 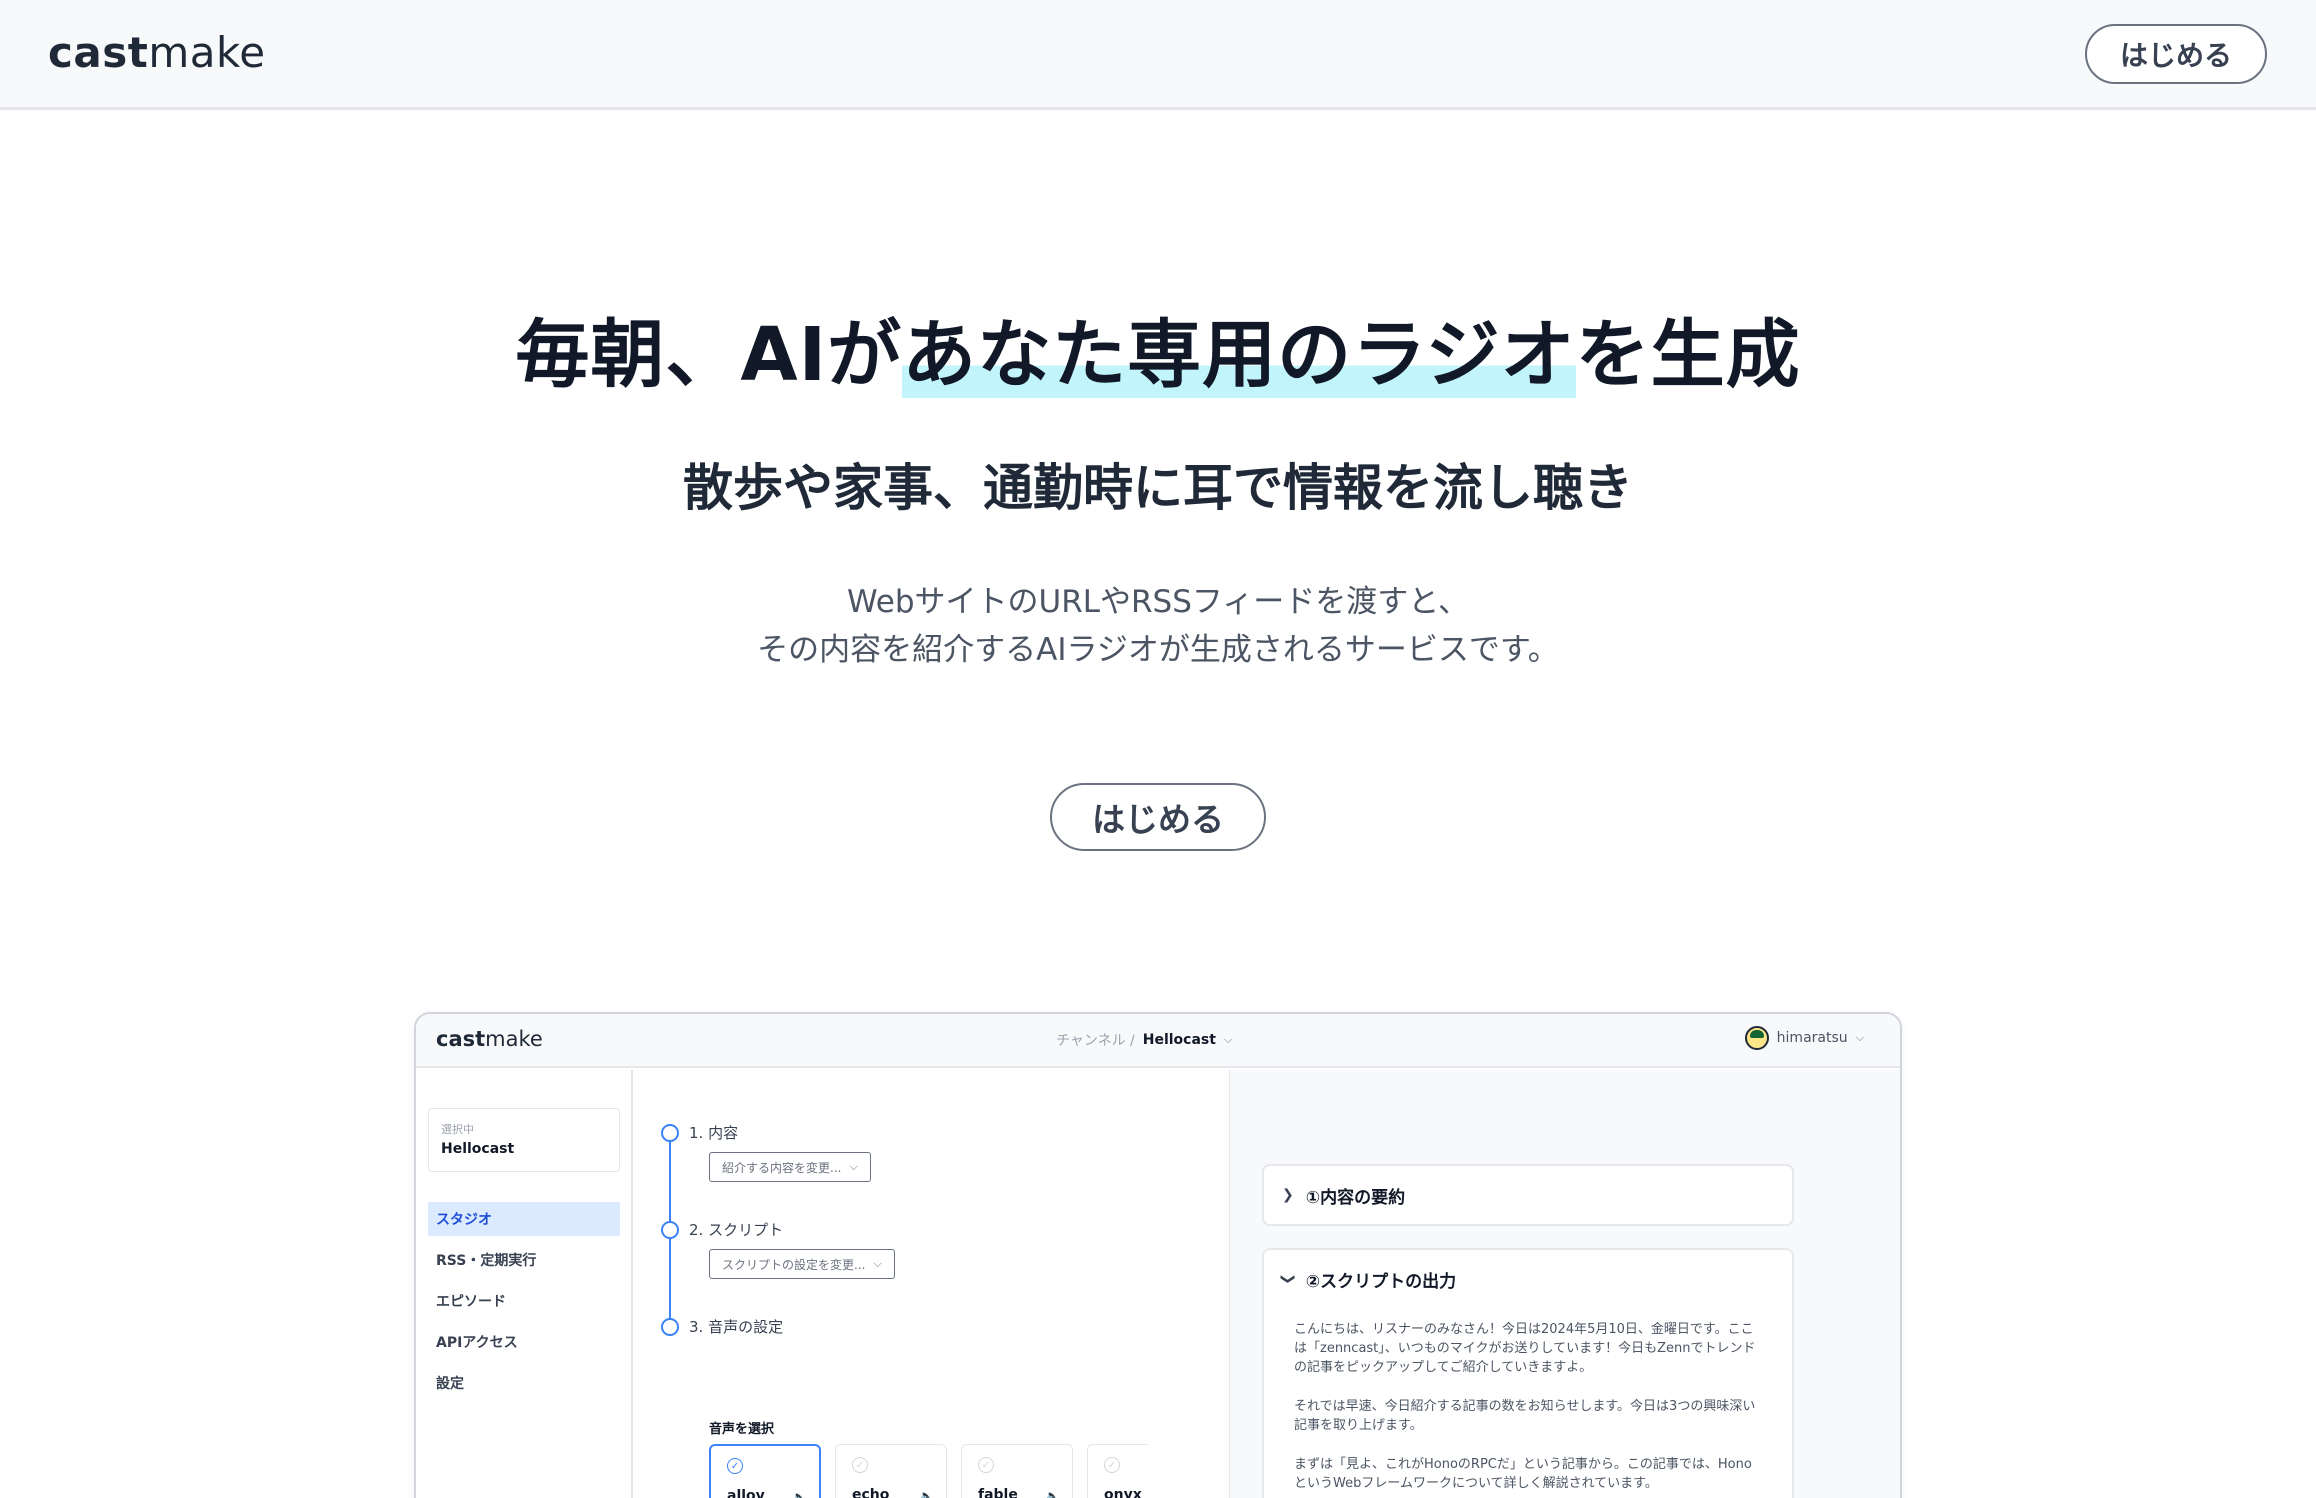 I want to click on voice-select-label: 音声を選択, so click(x=742, y=1429).